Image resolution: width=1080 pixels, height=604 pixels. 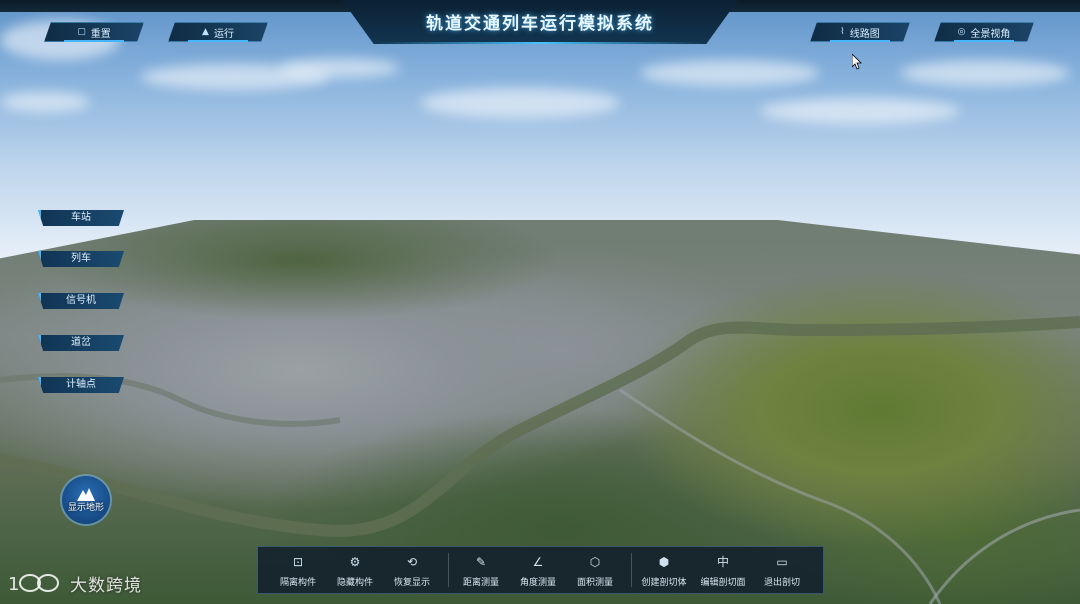 I want to click on angle-measure-button: ∠ 角度测量, so click(x=538, y=570).